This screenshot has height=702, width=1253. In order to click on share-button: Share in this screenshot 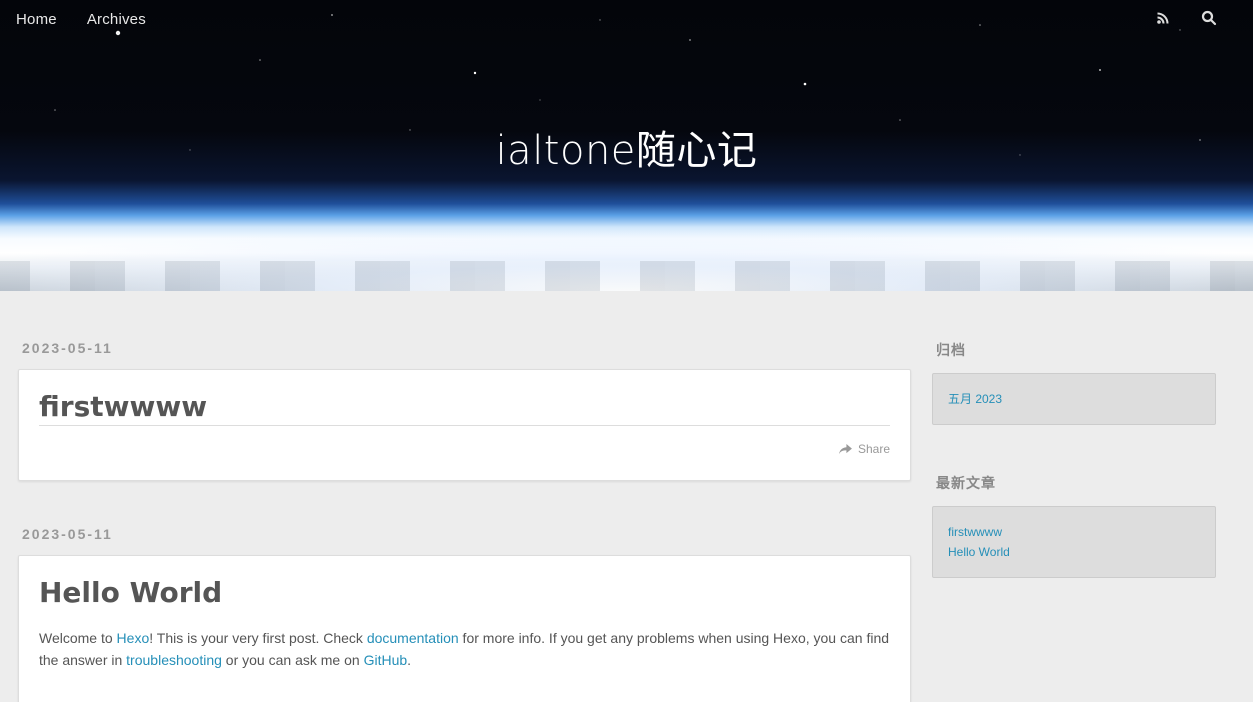, I will do `click(864, 449)`.